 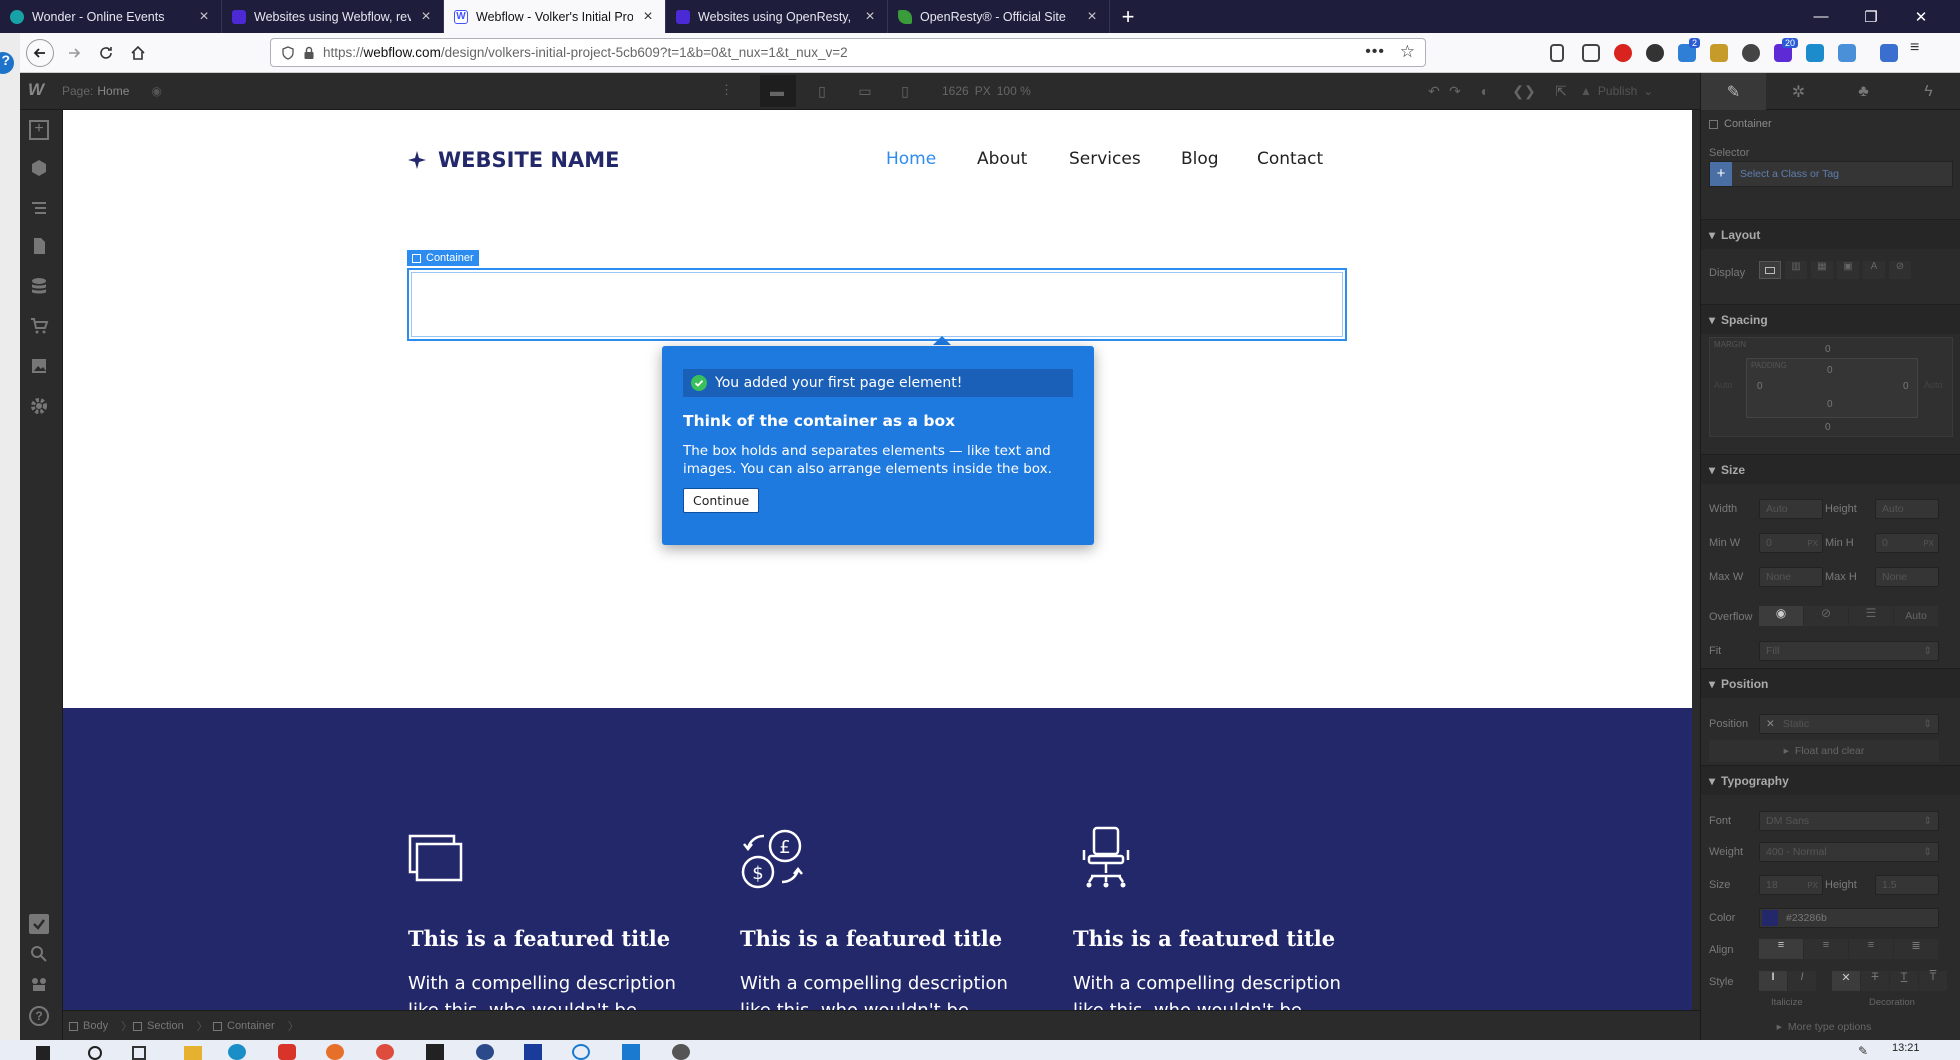 I want to click on color-swatch, so click(x=1770, y=918).